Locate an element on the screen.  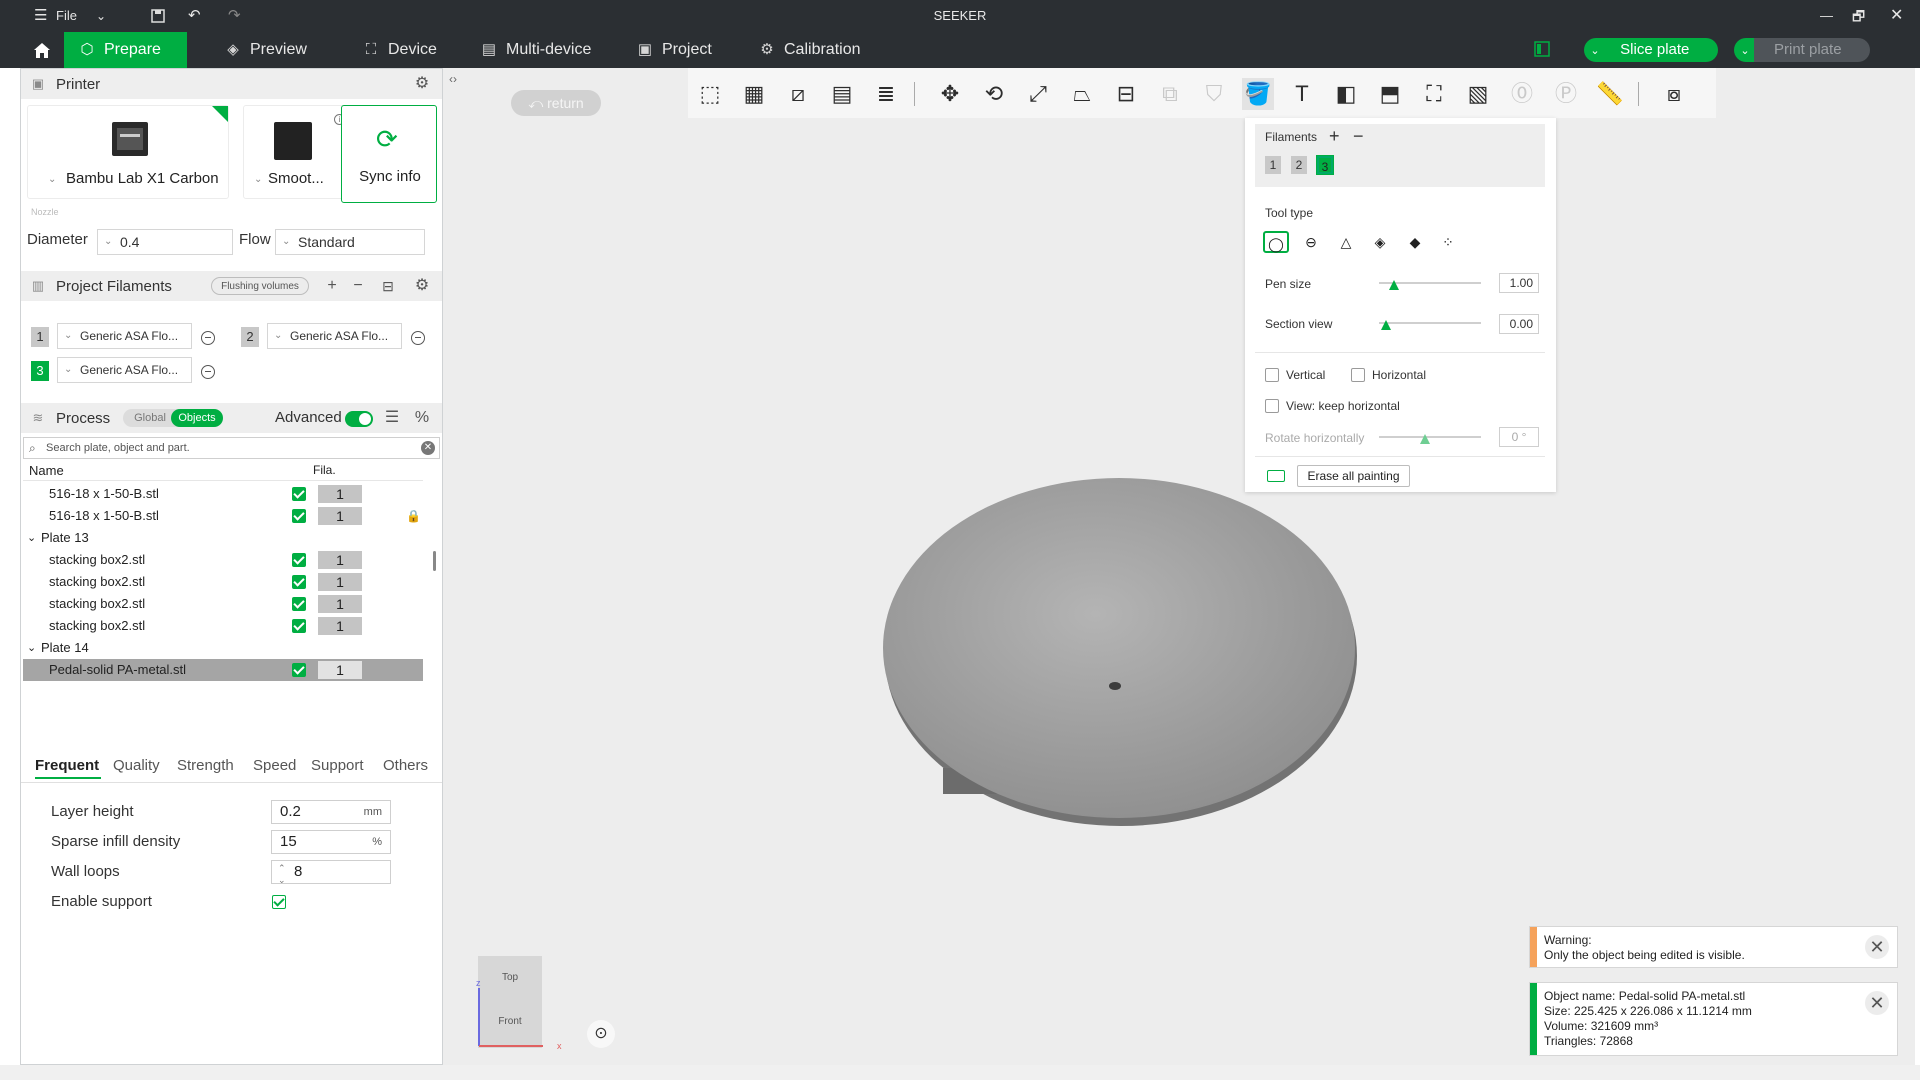
objects-option: Objects is located at coordinates (197, 418).